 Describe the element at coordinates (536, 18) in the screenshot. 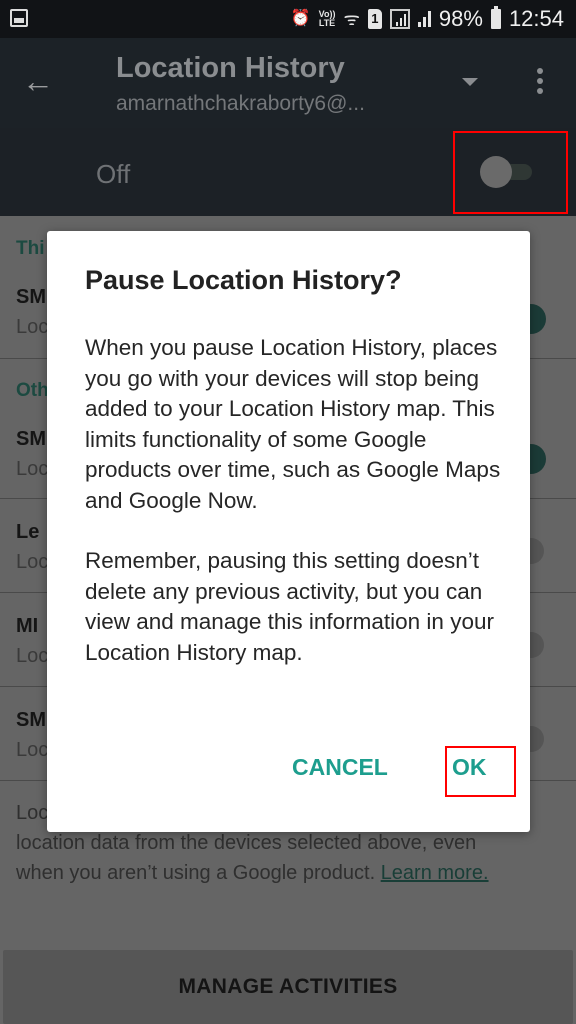

I see `clock: 12:54` at that location.